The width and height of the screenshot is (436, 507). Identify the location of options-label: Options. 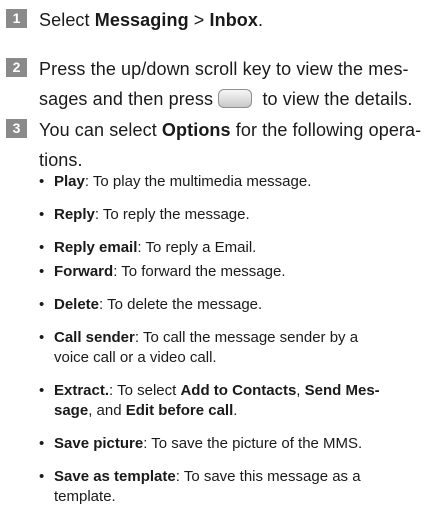
(196, 130).